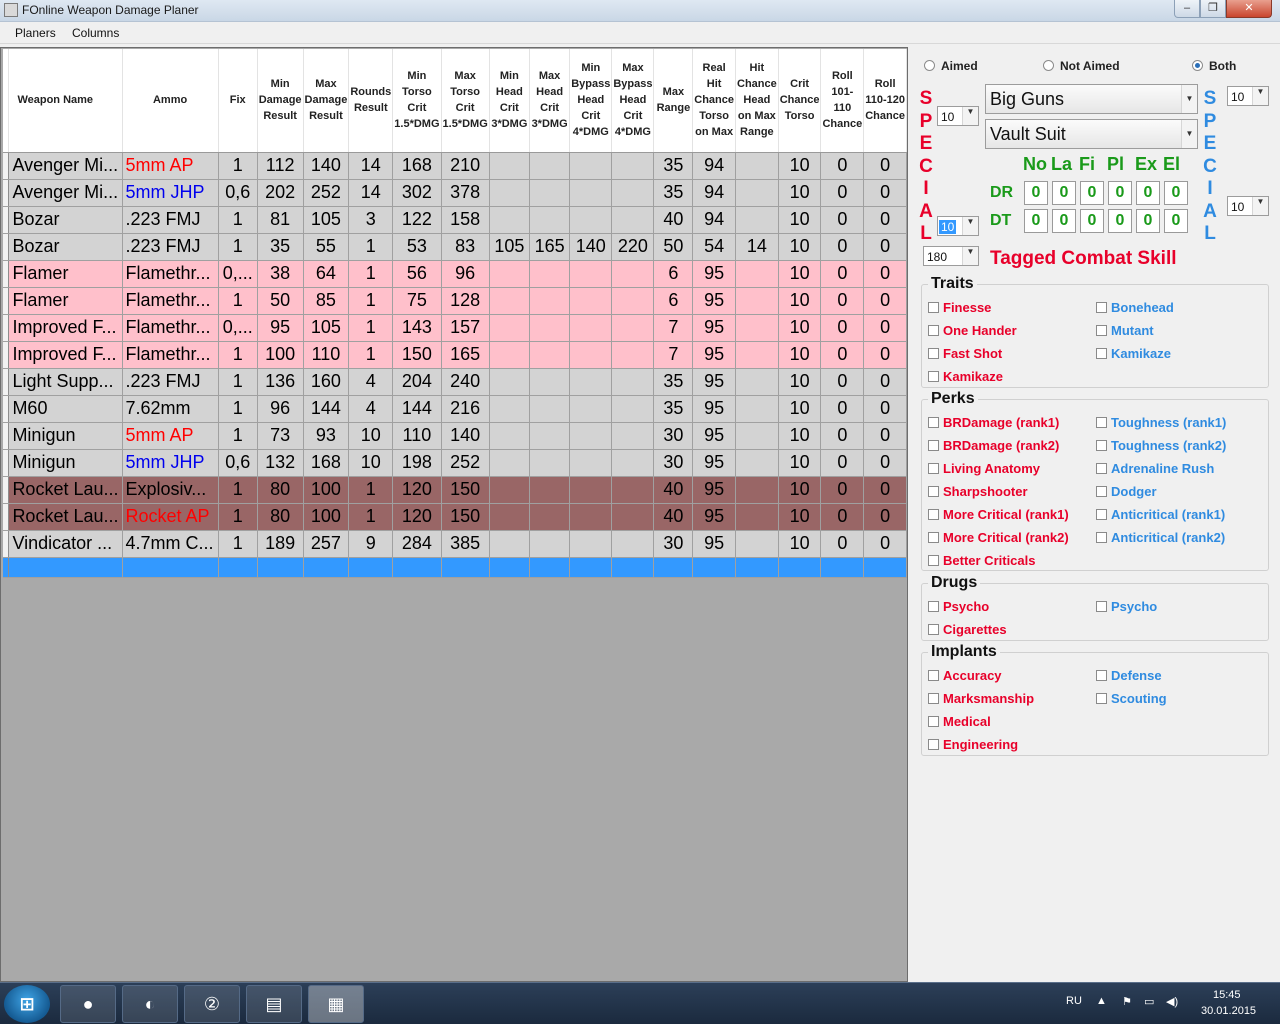  What do you see at coordinates (998, 537) in the screenshot?
I see `perks-checkbox: More Critical (rank2)` at bounding box center [998, 537].